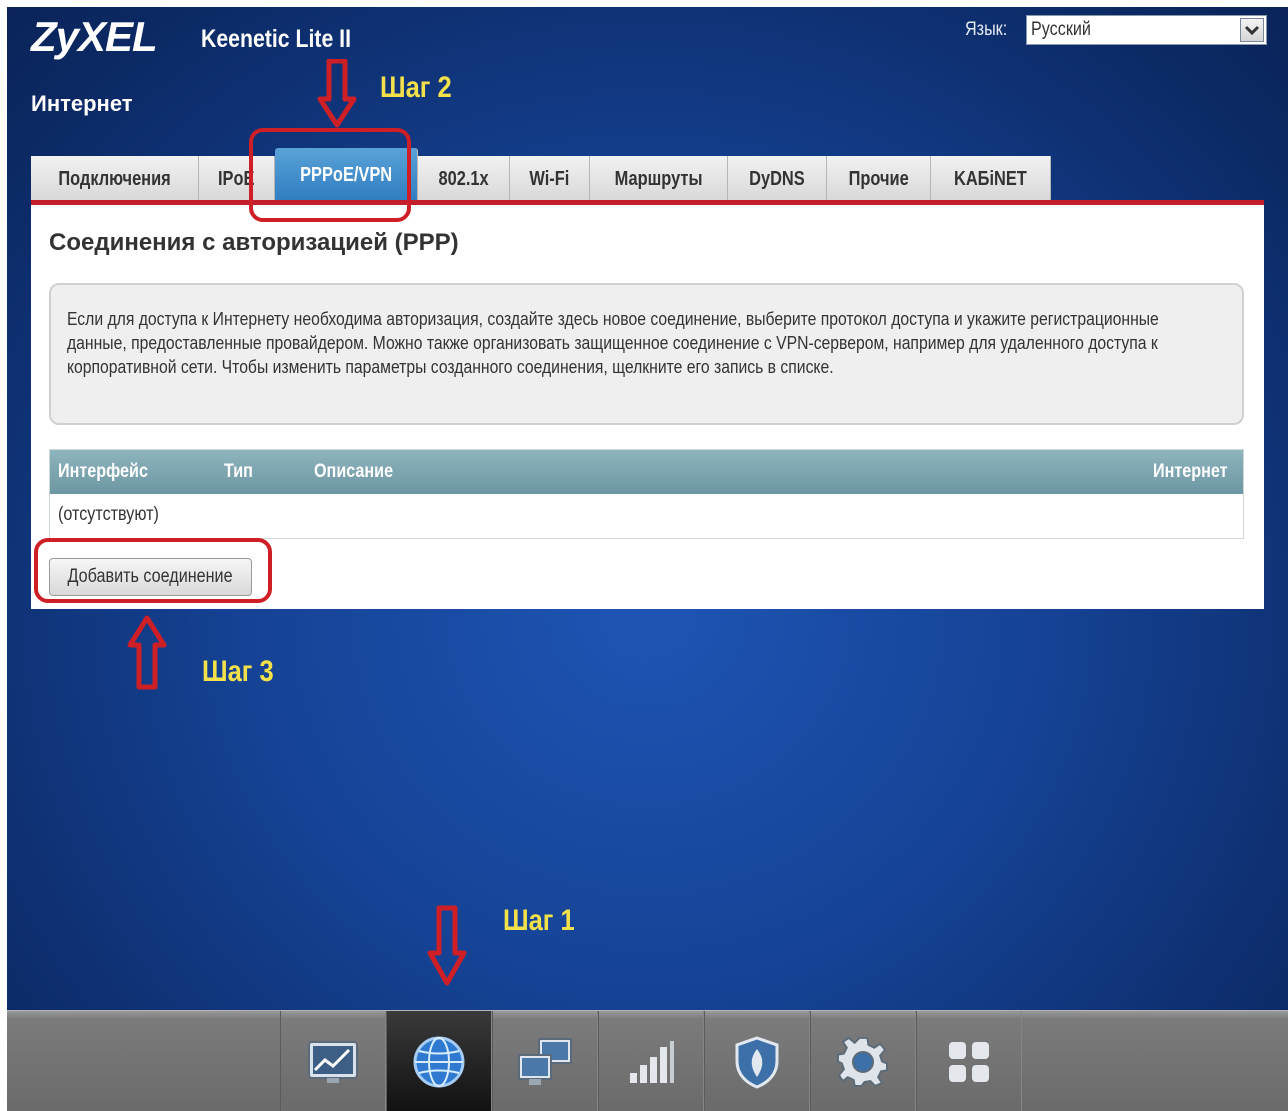  I want to click on nav-applications, so click(969, 1061).